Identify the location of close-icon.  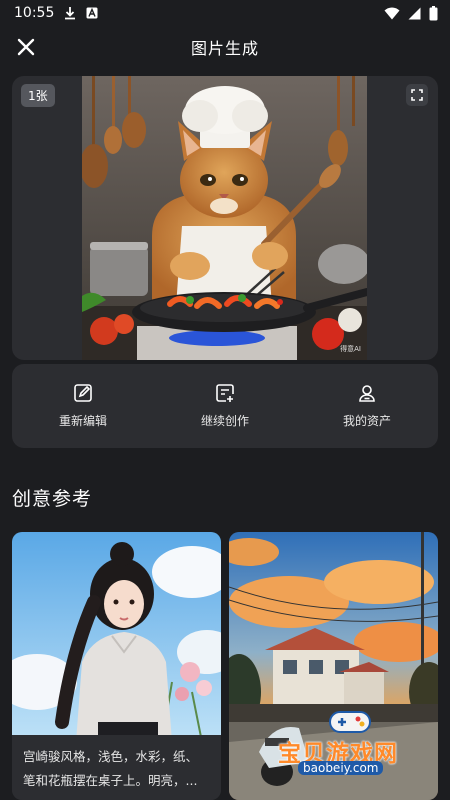
(26, 47).